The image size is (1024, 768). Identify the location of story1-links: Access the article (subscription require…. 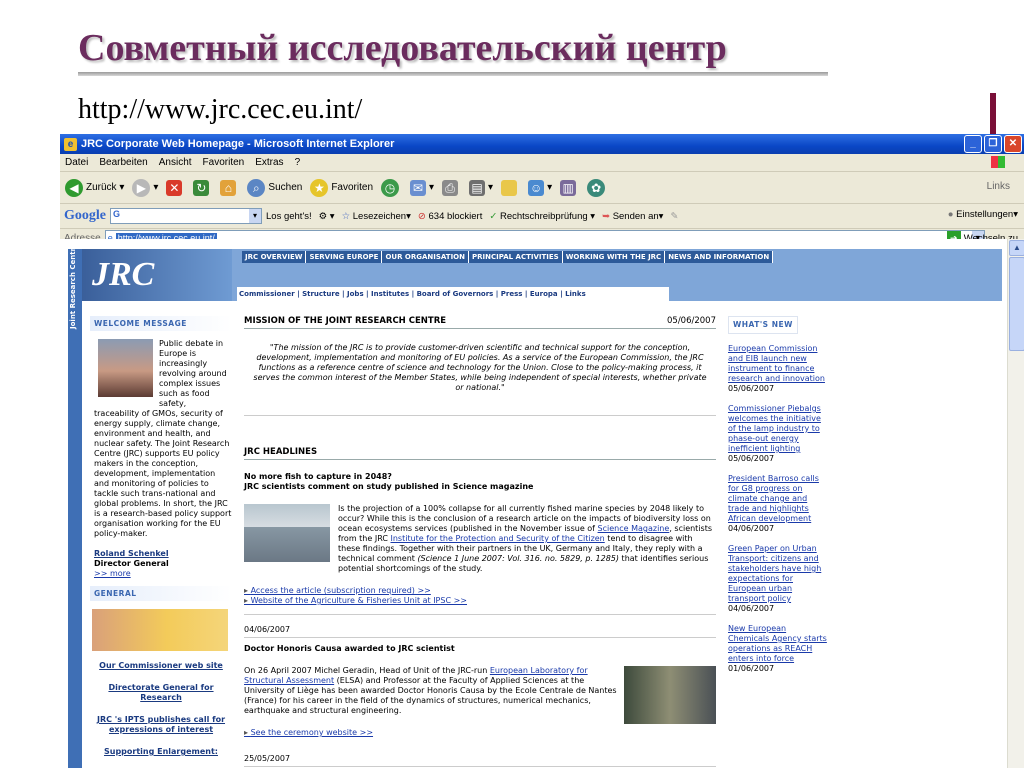
(480, 596).